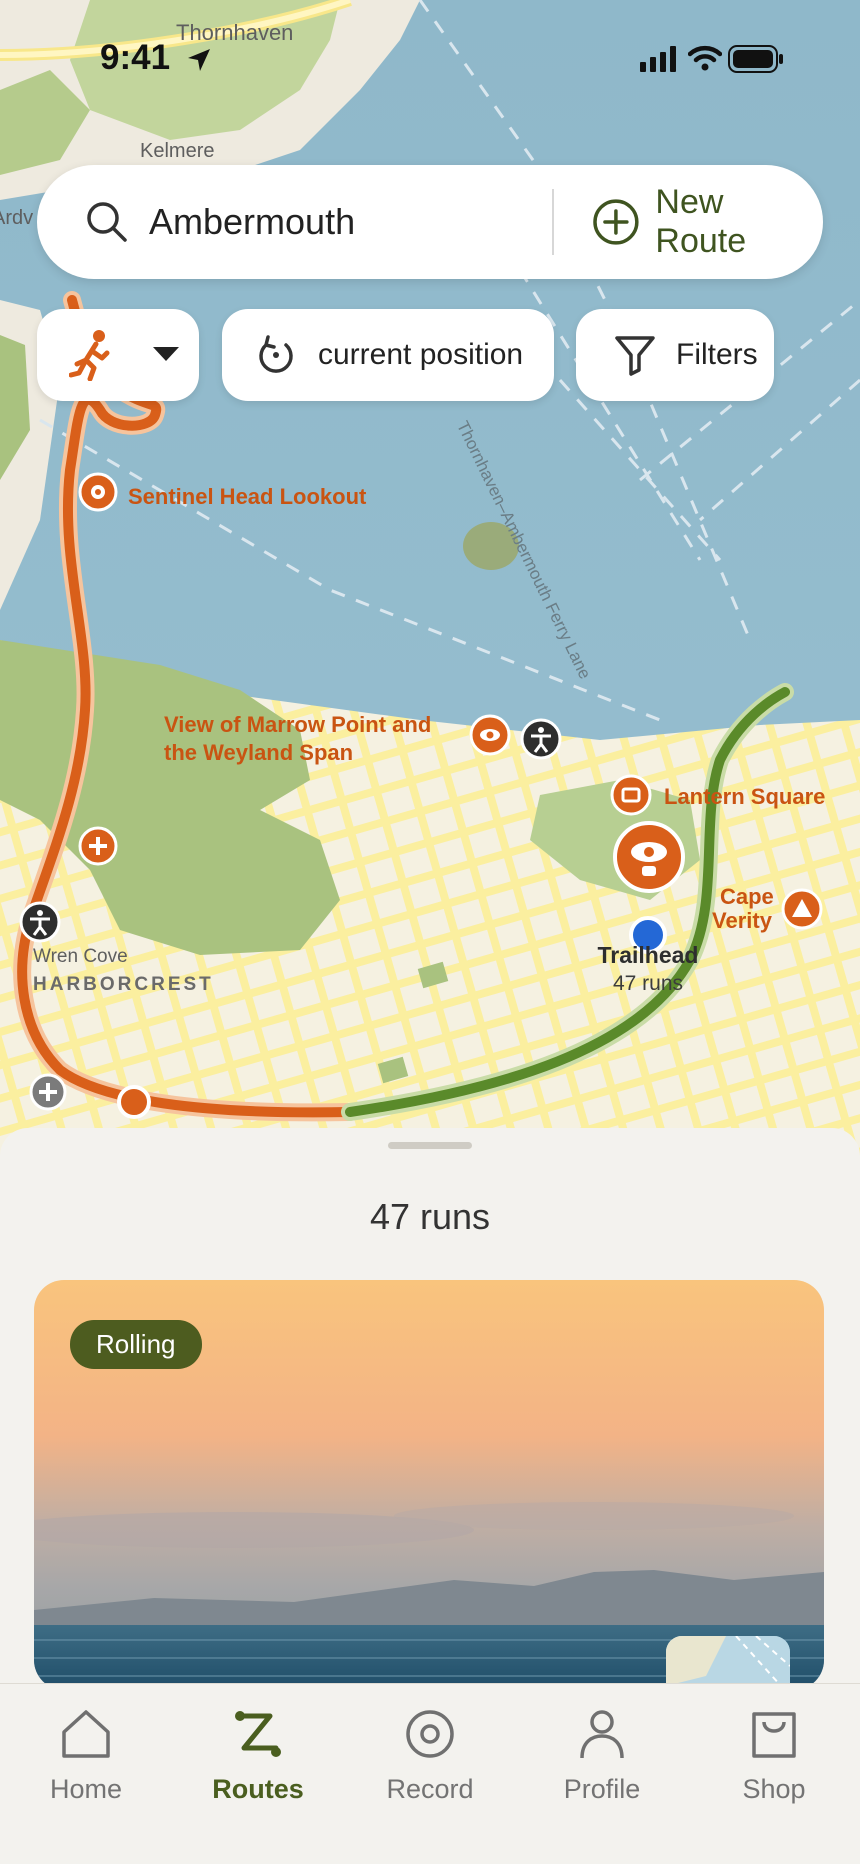 Image resolution: width=860 pixels, height=1864 pixels. What do you see at coordinates (98, 492) in the screenshot?
I see `viewpoint-marker-icon` at bounding box center [98, 492].